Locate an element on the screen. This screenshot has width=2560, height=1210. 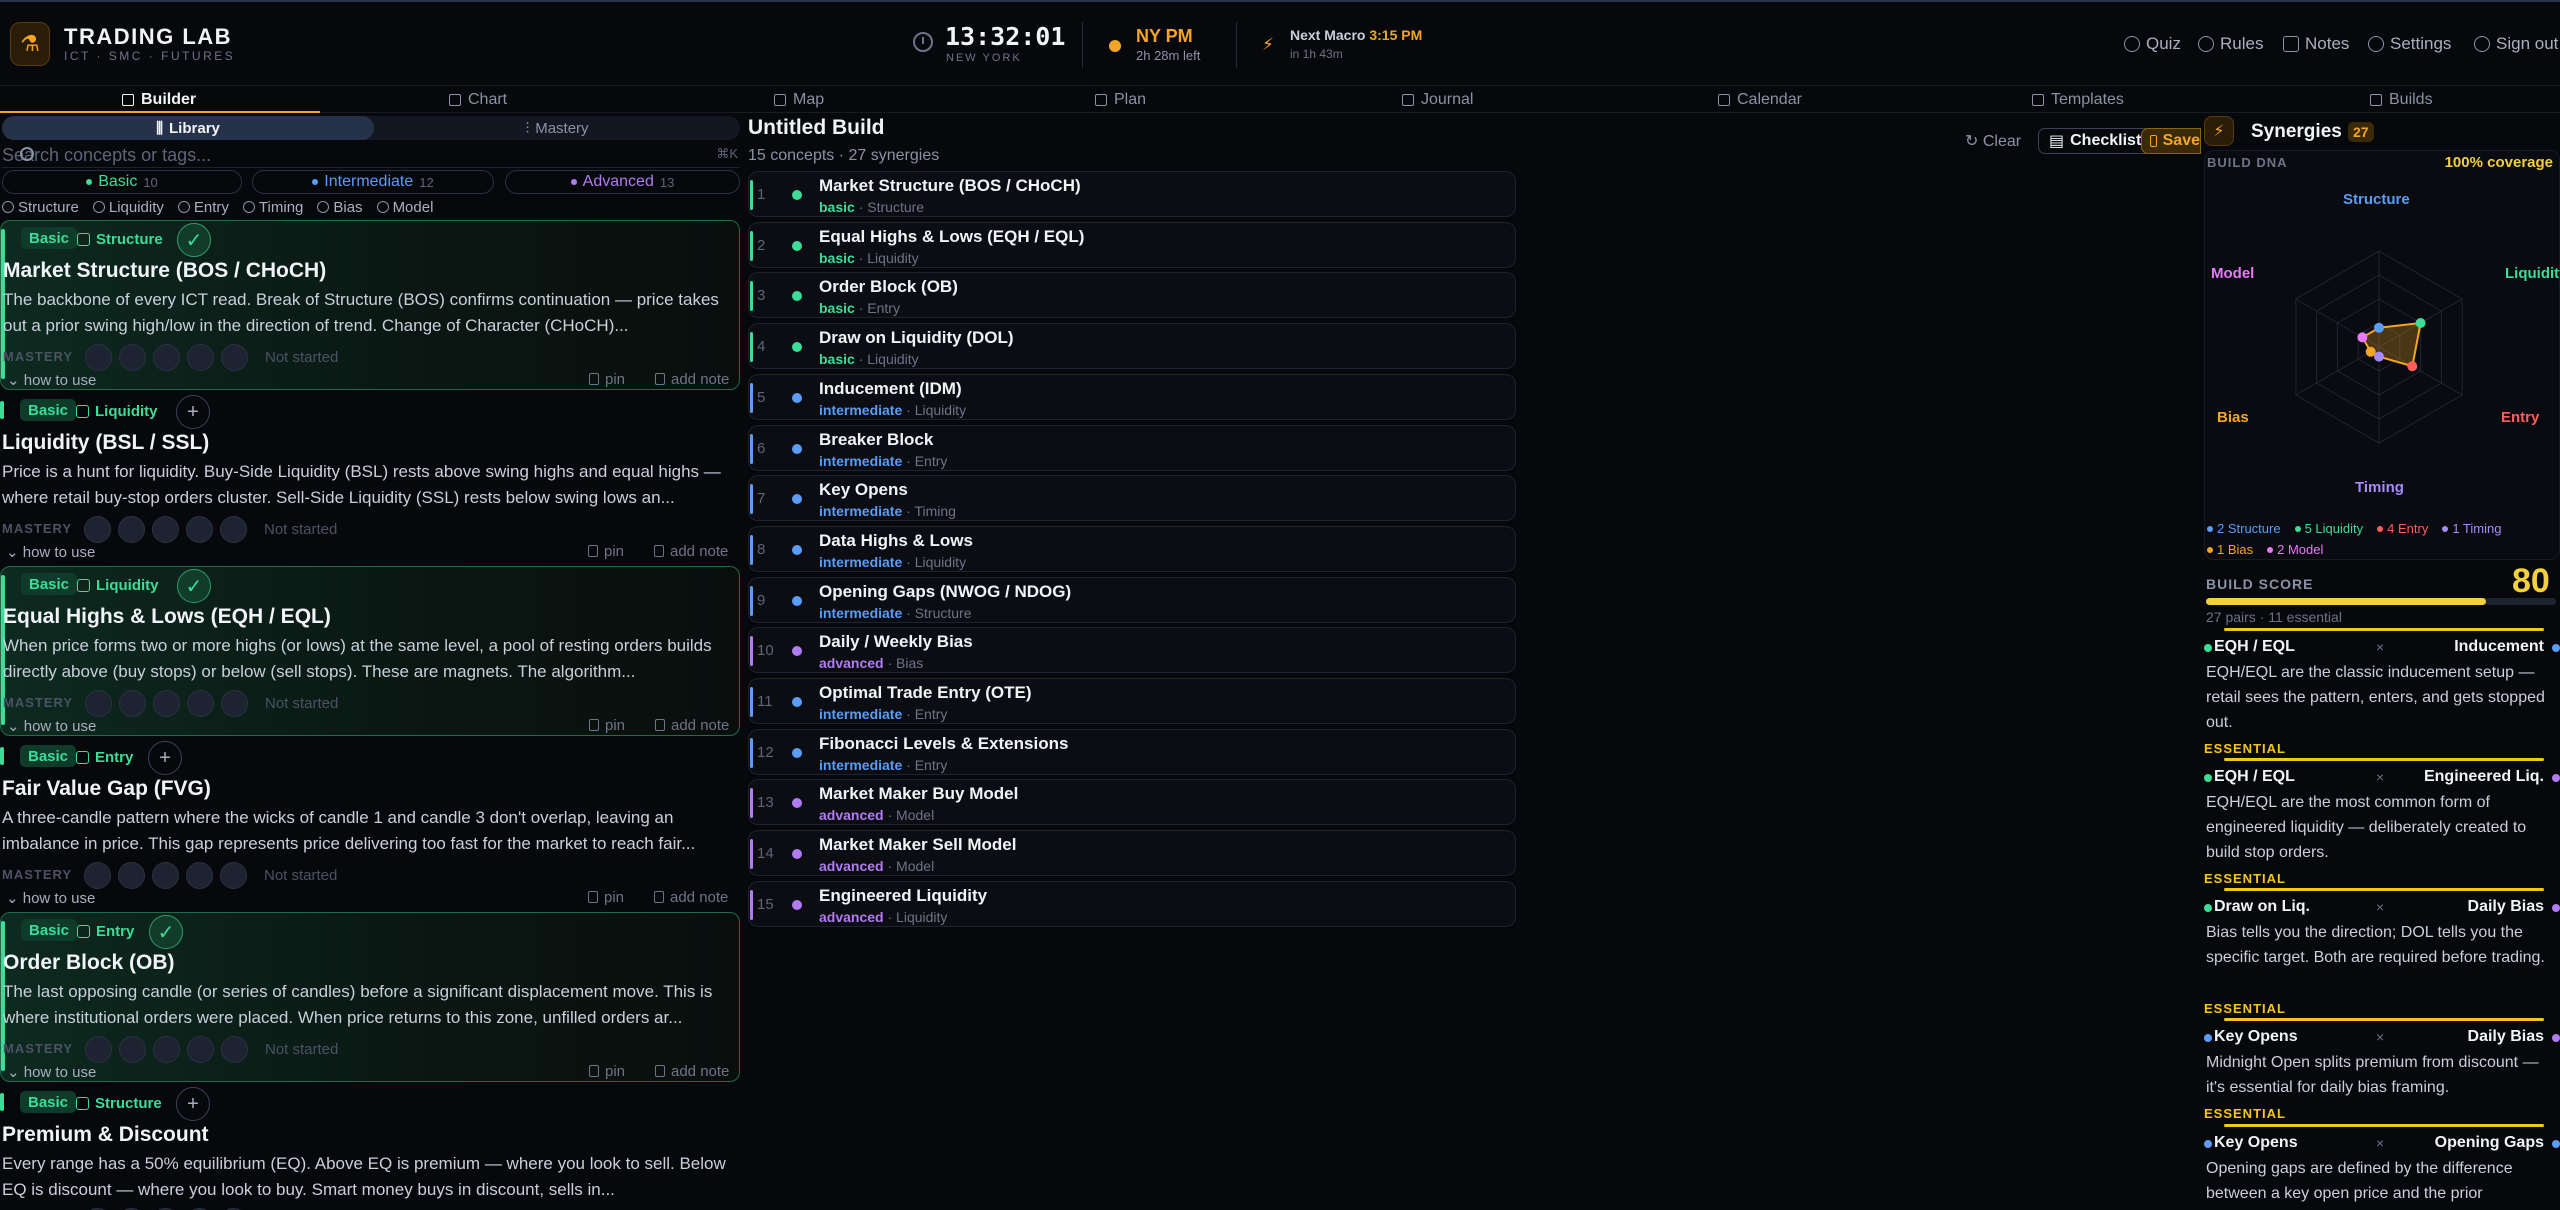
search-input is located at coordinates (352, 155).